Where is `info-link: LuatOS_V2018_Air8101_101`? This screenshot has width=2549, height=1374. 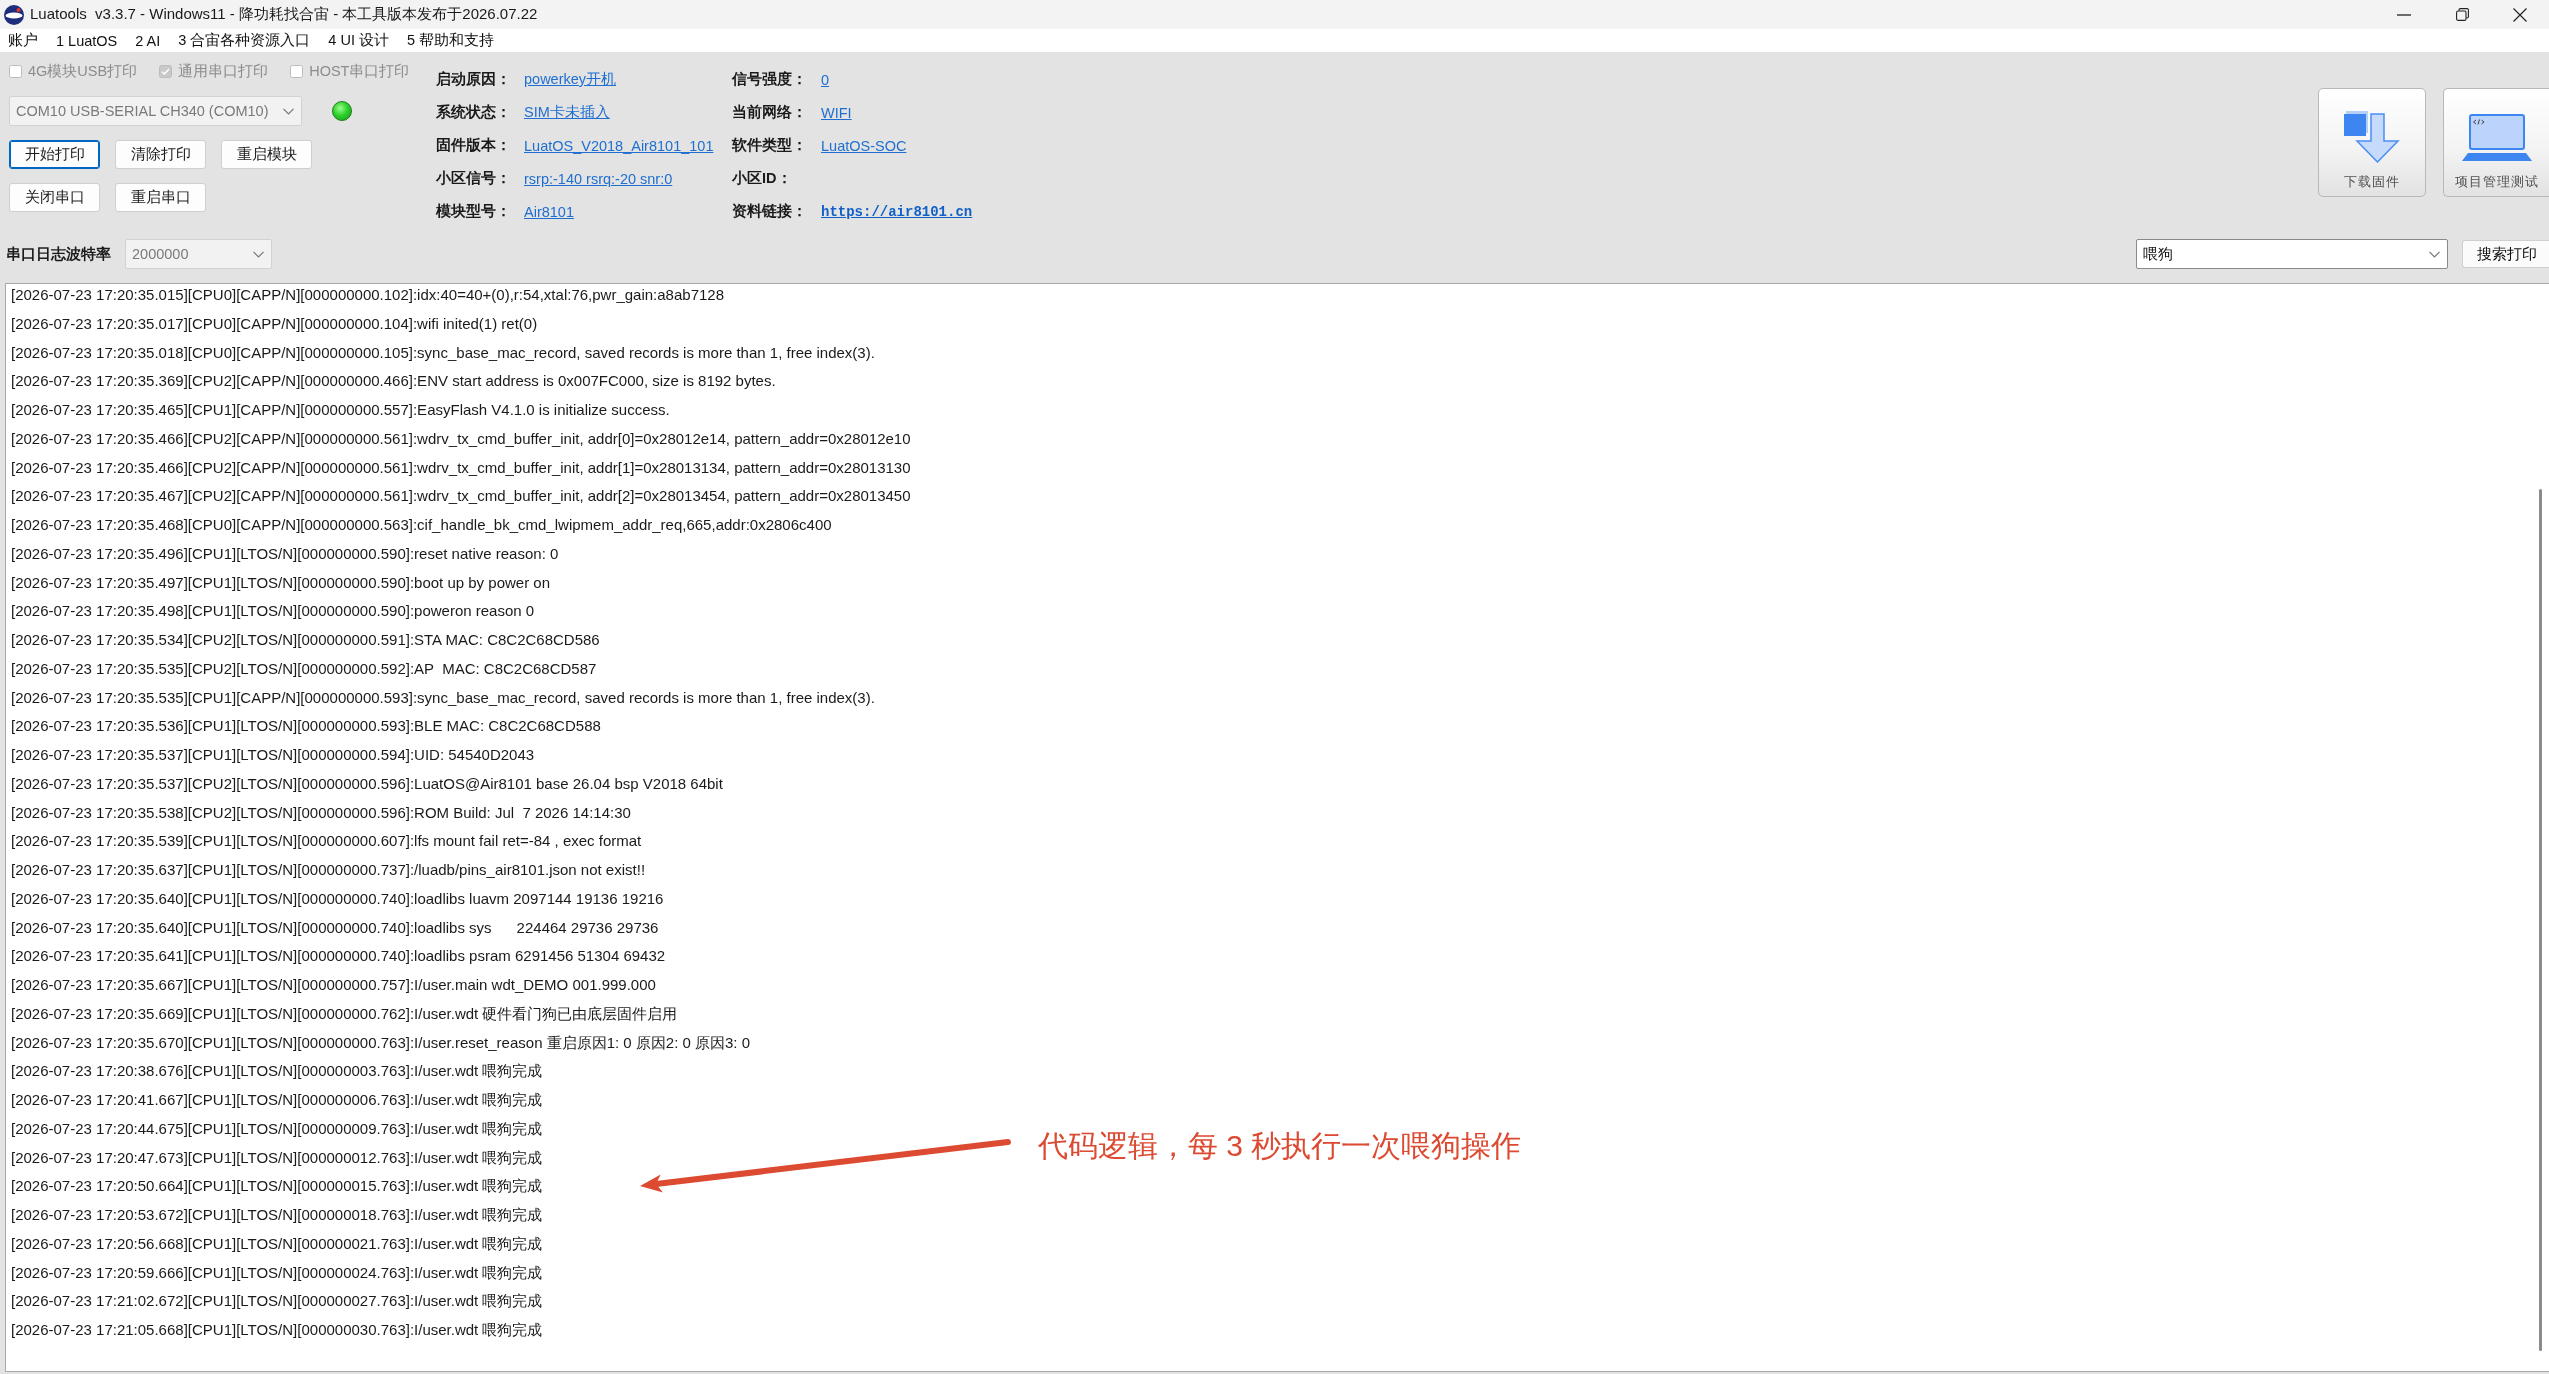
info-link: LuatOS_V2018_Air8101_101 is located at coordinates (619, 145).